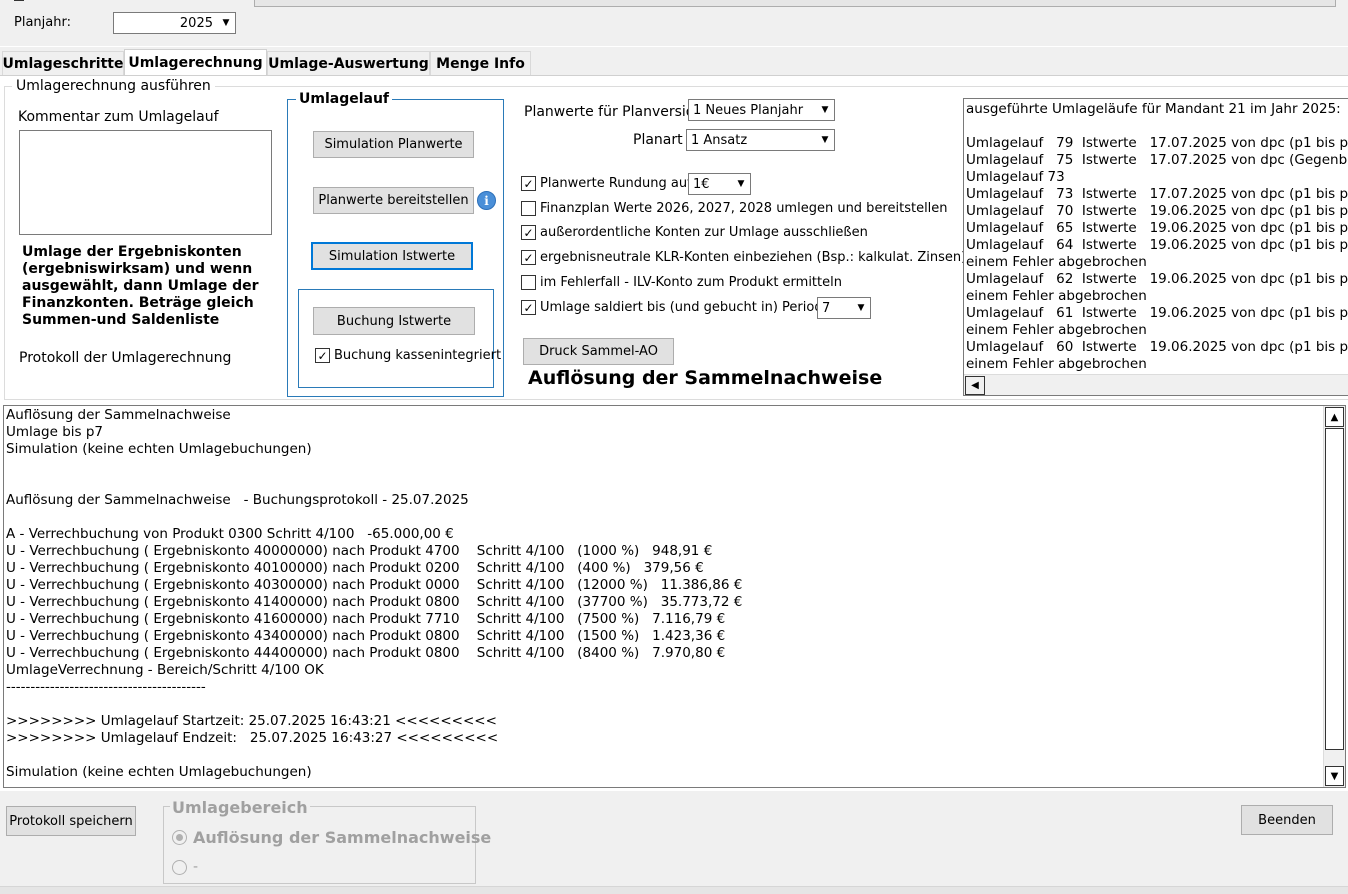 The width and height of the screenshot is (1348, 894). What do you see at coordinates (1056, 330) in the screenshot?
I see `run-line: einem Fehler abgebrochen` at bounding box center [1056, 330].